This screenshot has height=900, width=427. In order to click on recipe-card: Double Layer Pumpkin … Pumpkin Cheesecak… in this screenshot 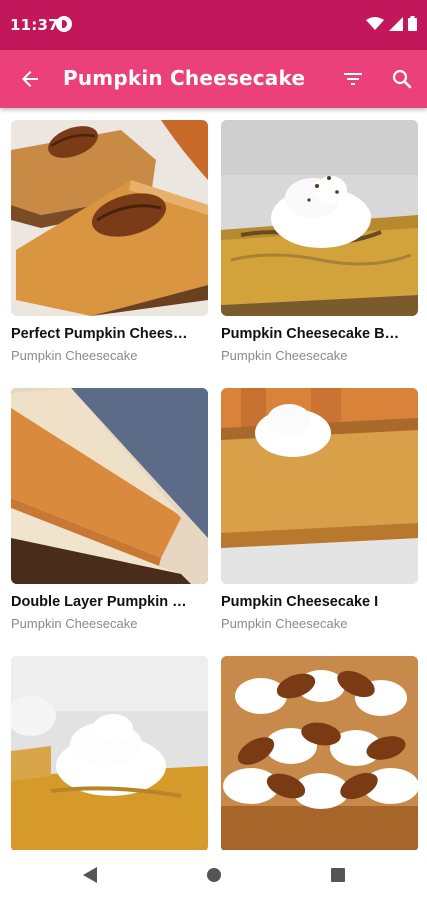, I will do `click(109, 509)`.